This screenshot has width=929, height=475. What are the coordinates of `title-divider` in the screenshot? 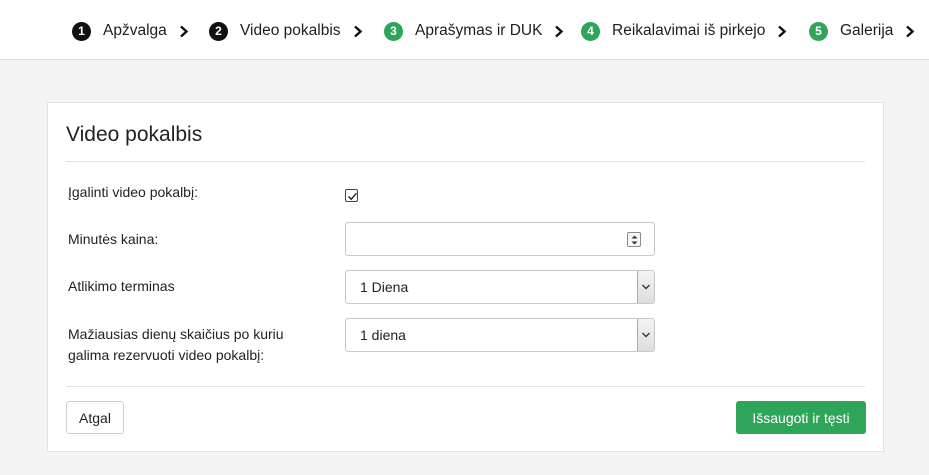 It's located at (465, 161).